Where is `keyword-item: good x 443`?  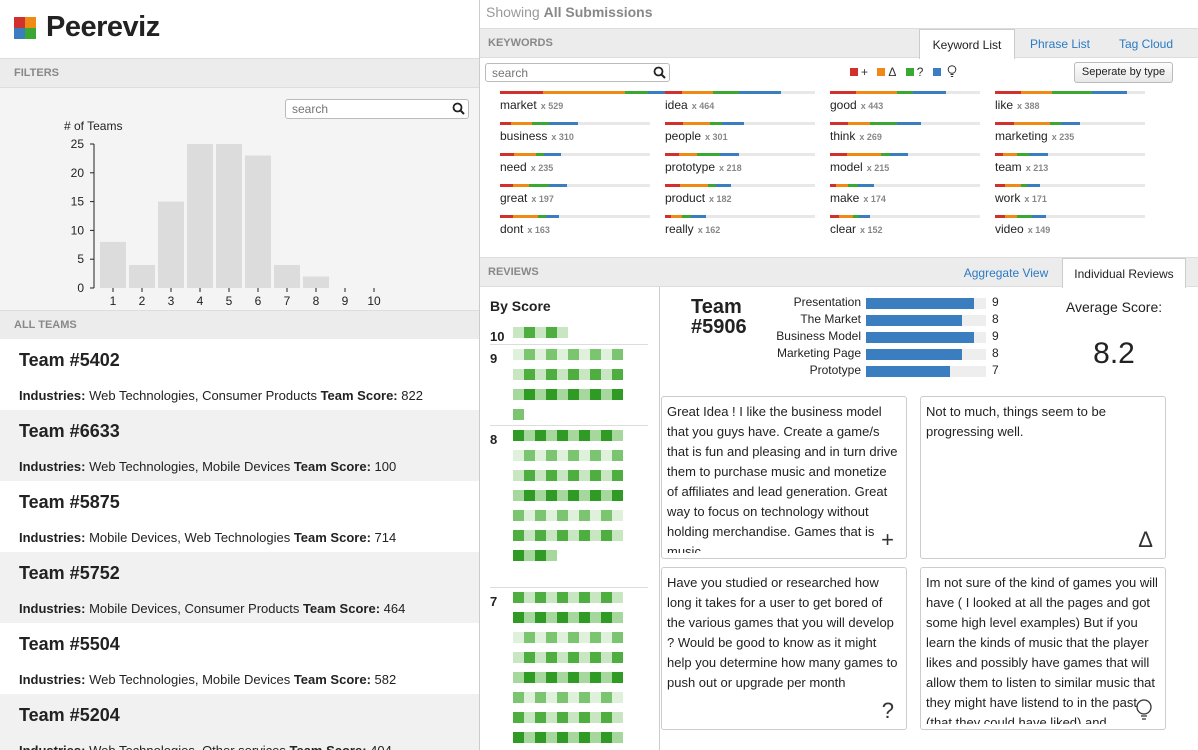 keyword-item: good x 443 is located at coordinates (905, 103).